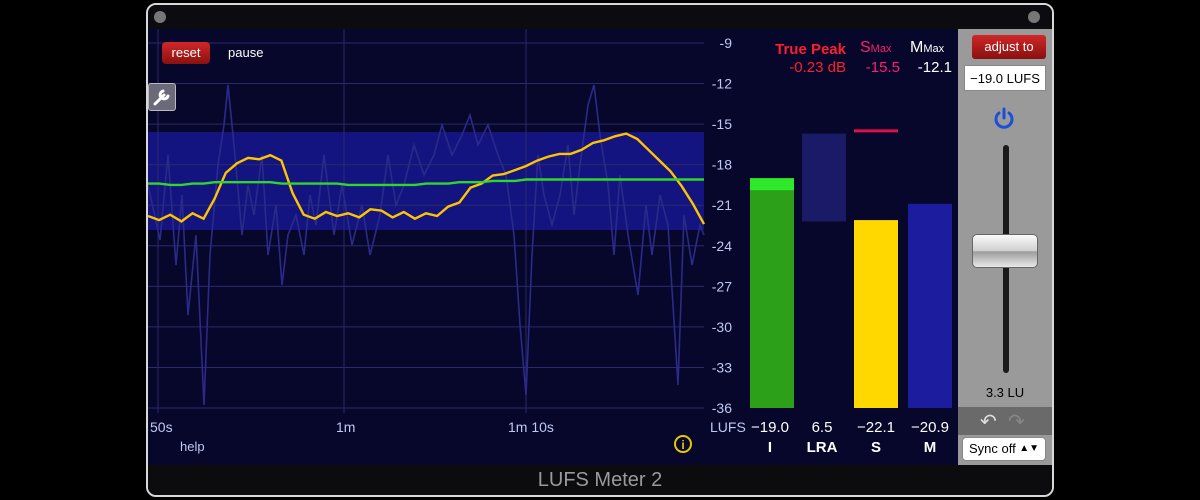  I want to click on integrated-label: I, so click(770, 447).